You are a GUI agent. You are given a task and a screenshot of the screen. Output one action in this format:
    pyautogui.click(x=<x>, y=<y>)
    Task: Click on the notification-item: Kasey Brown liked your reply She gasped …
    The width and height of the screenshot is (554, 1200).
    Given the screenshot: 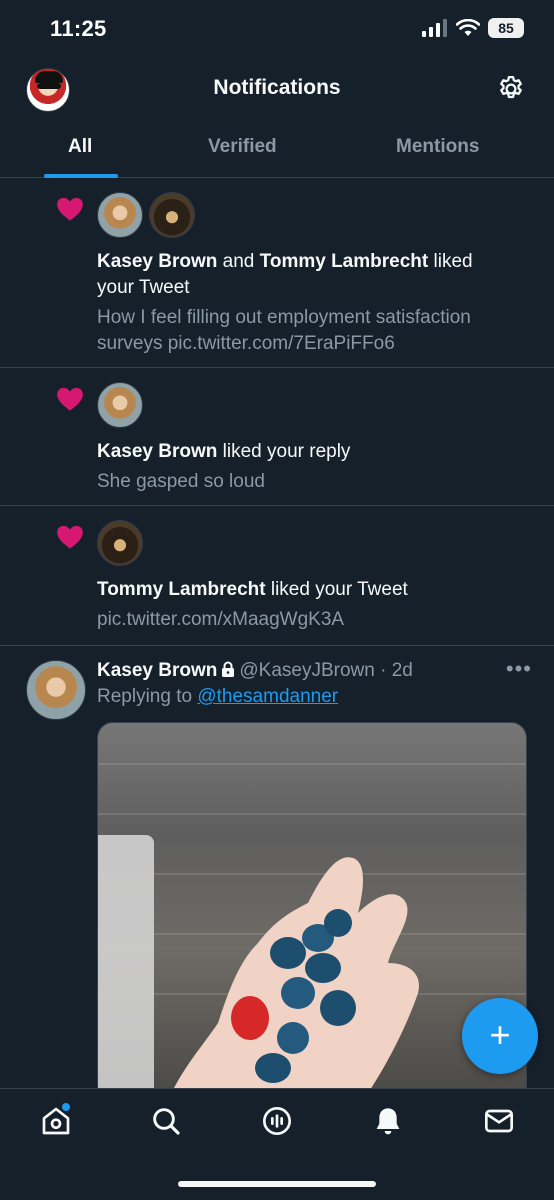 What is the action you would take?
    pyautogui.click(x=277, y=437)
    